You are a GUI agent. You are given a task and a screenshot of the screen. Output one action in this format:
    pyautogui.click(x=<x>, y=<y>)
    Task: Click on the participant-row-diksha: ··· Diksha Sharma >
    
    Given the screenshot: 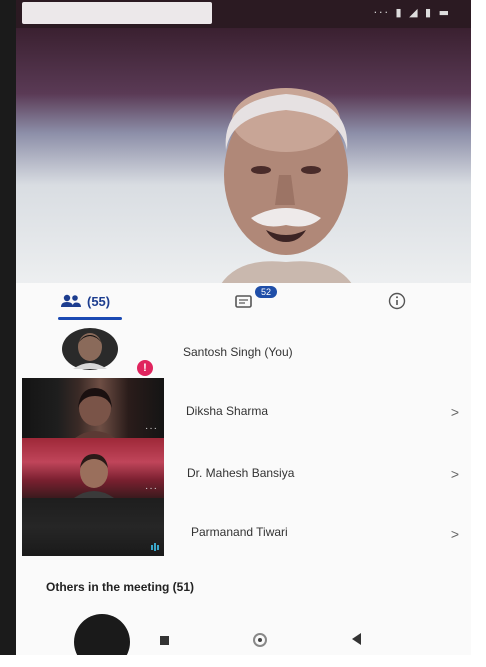 What is the action you would take?
    pyautogui.click(x=243, y=408)
    